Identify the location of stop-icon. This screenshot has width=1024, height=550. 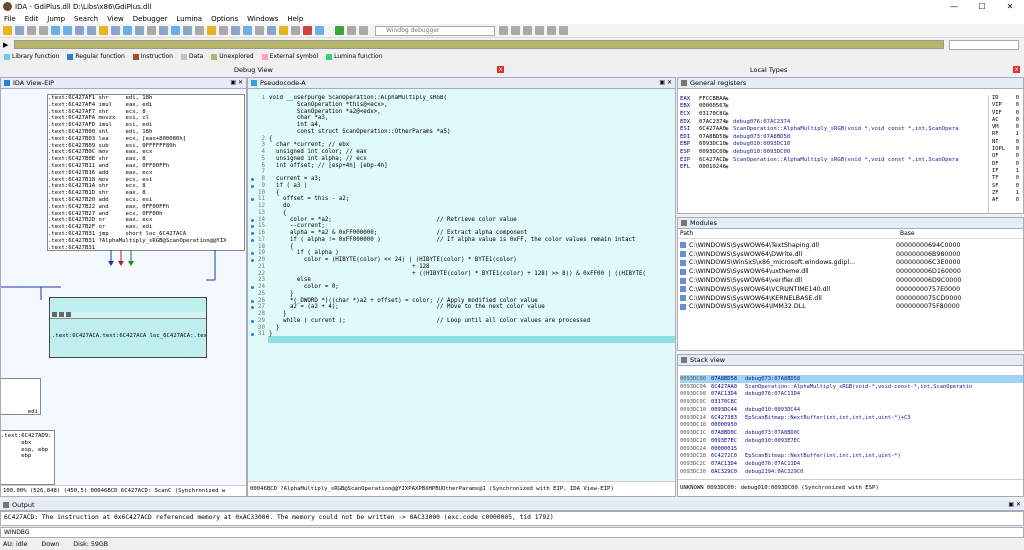
(363, 30).